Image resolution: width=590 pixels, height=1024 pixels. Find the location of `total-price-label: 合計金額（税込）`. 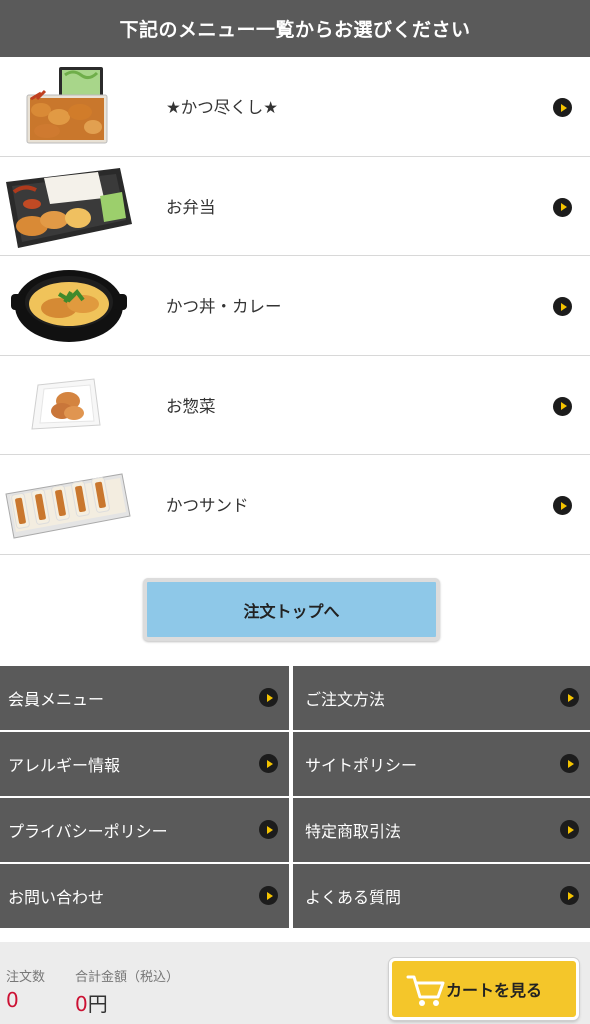

total-price-label: 合計金額（税込） is located at coordinates (127, 977).